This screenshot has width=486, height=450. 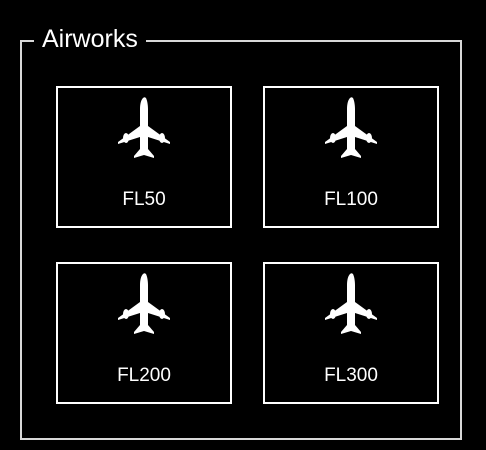 What do you see at coordinates (144, 199) in the screenshot?
I see `tile-label: FL50` at bounding box center [144, 199].